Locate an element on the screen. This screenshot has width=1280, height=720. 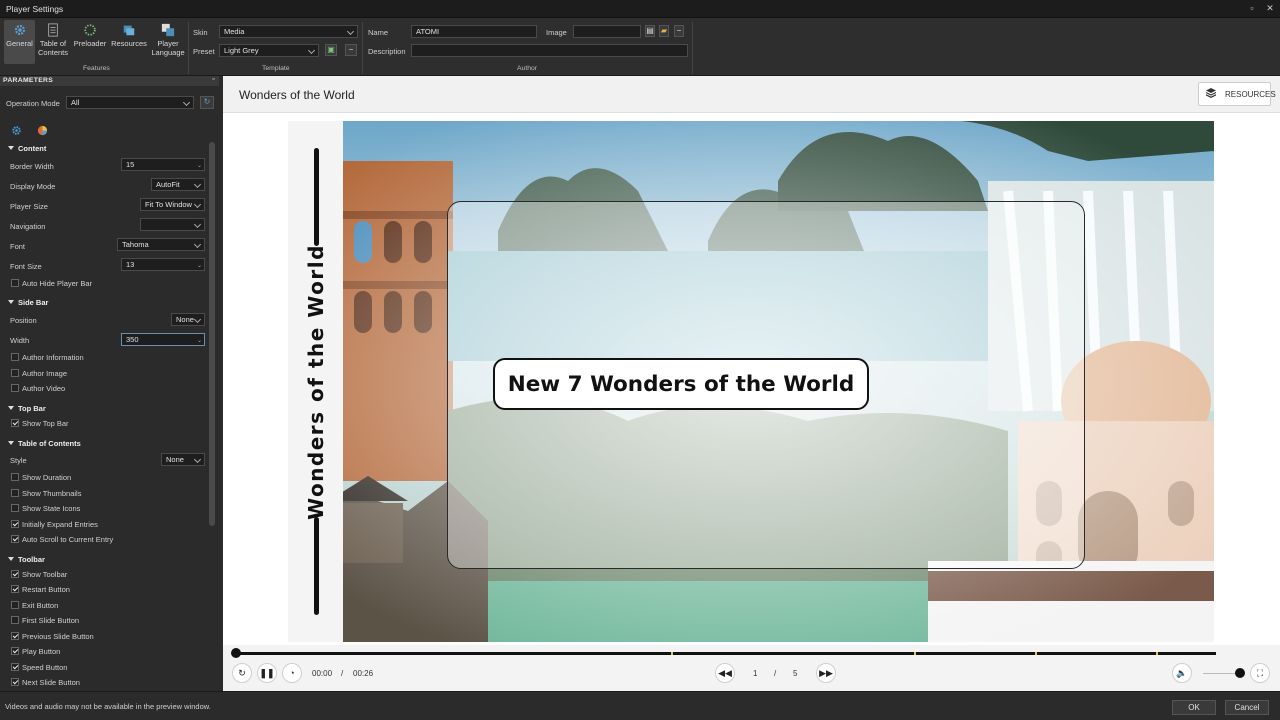
display-mode-select: AutoFit is located at coordinates (178, 184).